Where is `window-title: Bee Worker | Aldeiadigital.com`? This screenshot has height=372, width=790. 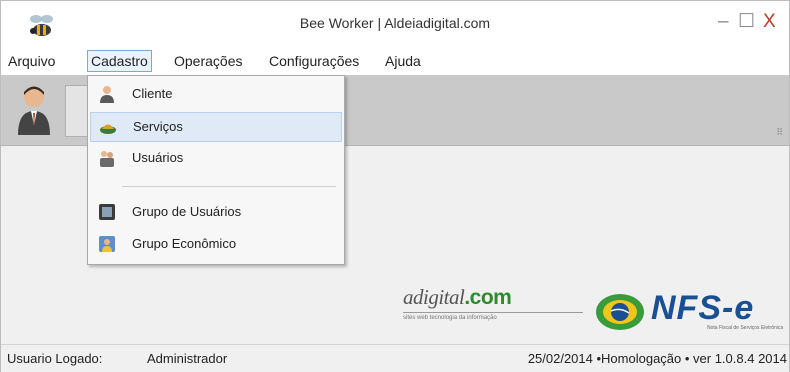
window-title: Bee Worker | Aldeiadigital.com is located at coordinates (395, 23).